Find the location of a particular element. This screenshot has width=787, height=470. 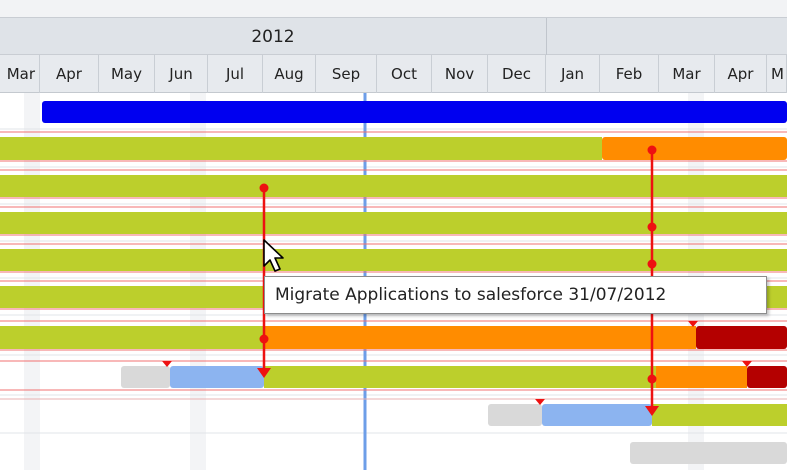

year-header-row: 2012 is located at coordinates (393, 36).